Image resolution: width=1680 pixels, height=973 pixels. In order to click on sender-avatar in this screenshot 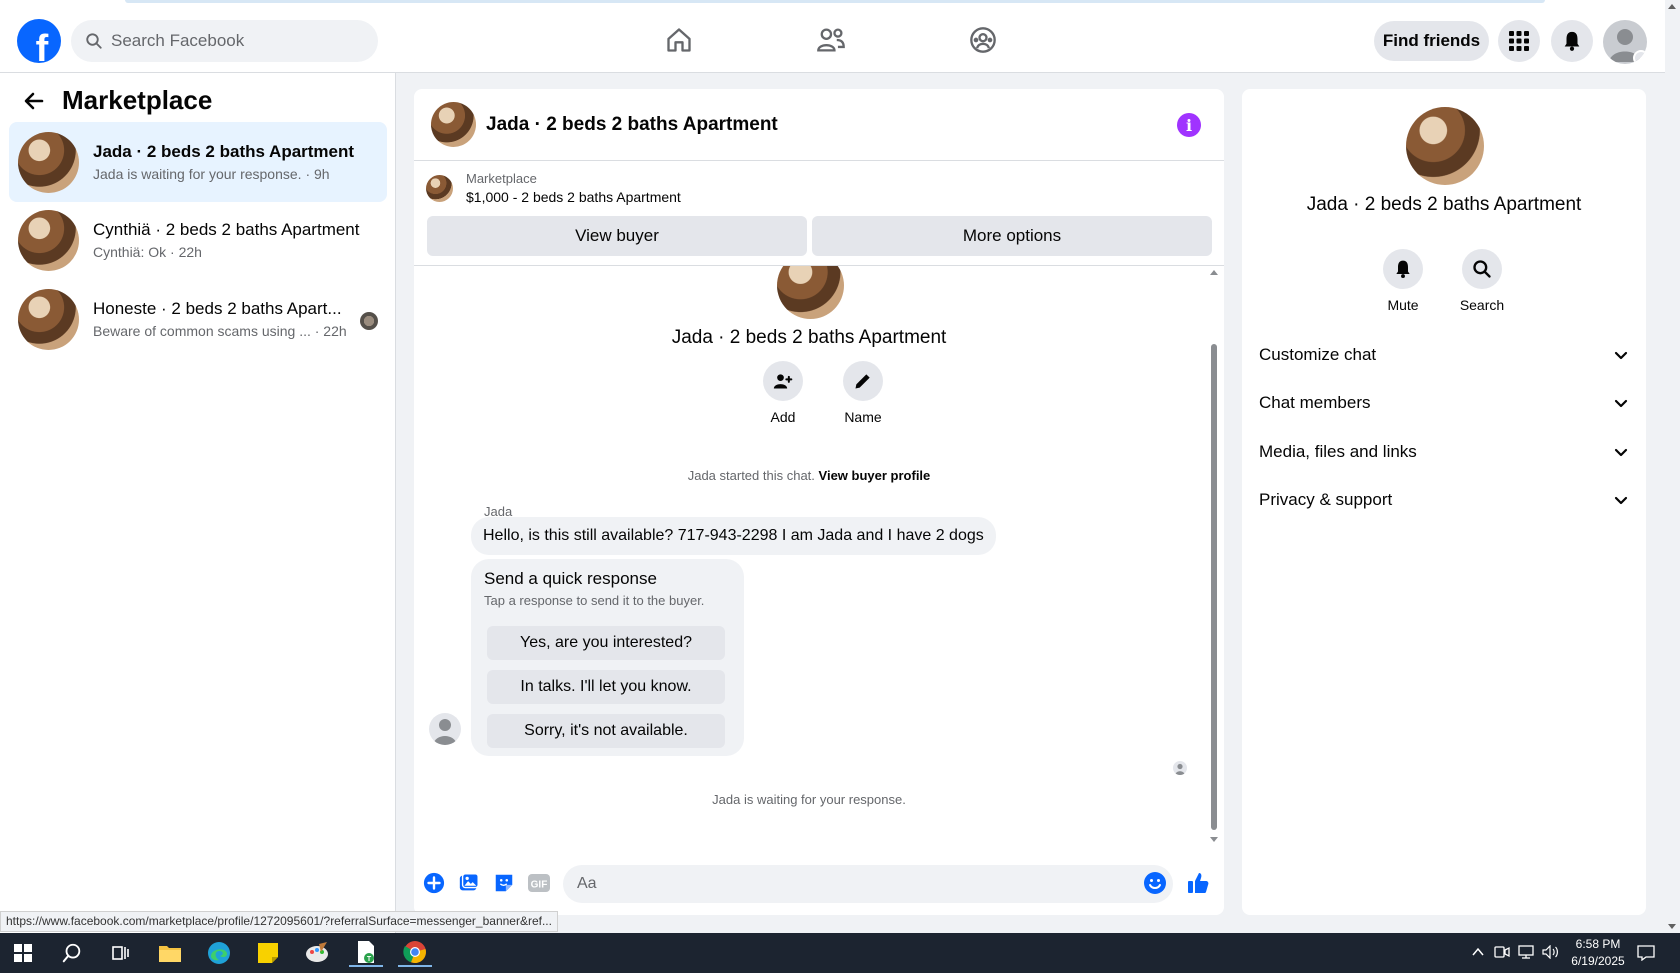, I will do `click(445, 729)`.